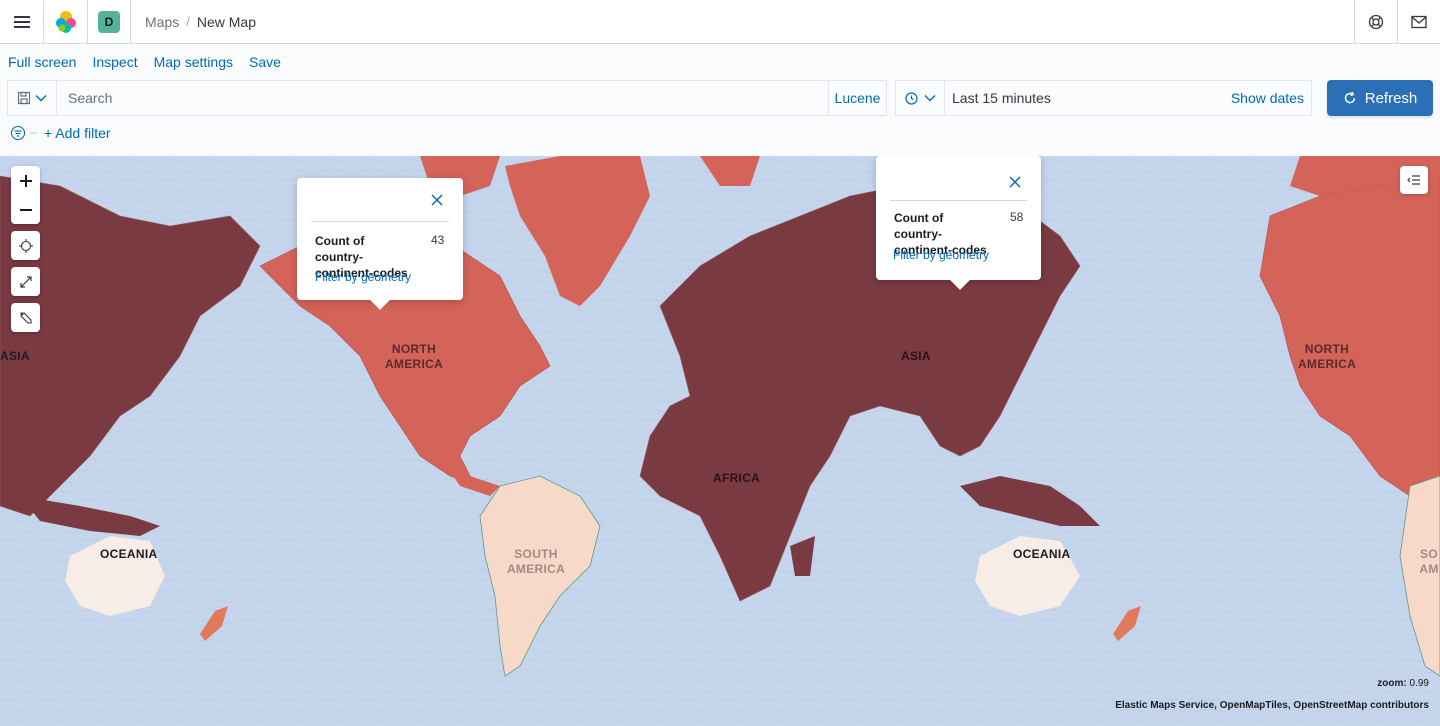  I want to click on layer-control-toggle, so click(1414, 180).